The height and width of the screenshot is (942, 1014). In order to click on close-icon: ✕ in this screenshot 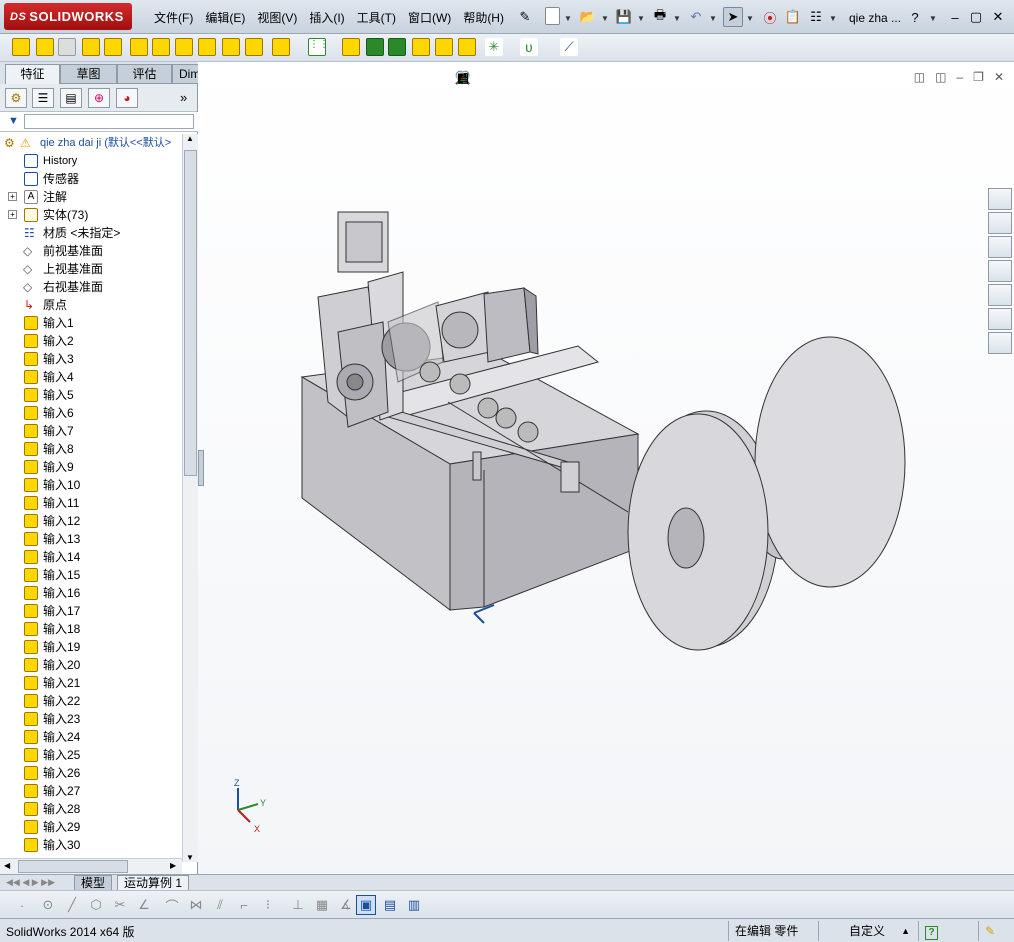, I will do `click(998, 17)`.